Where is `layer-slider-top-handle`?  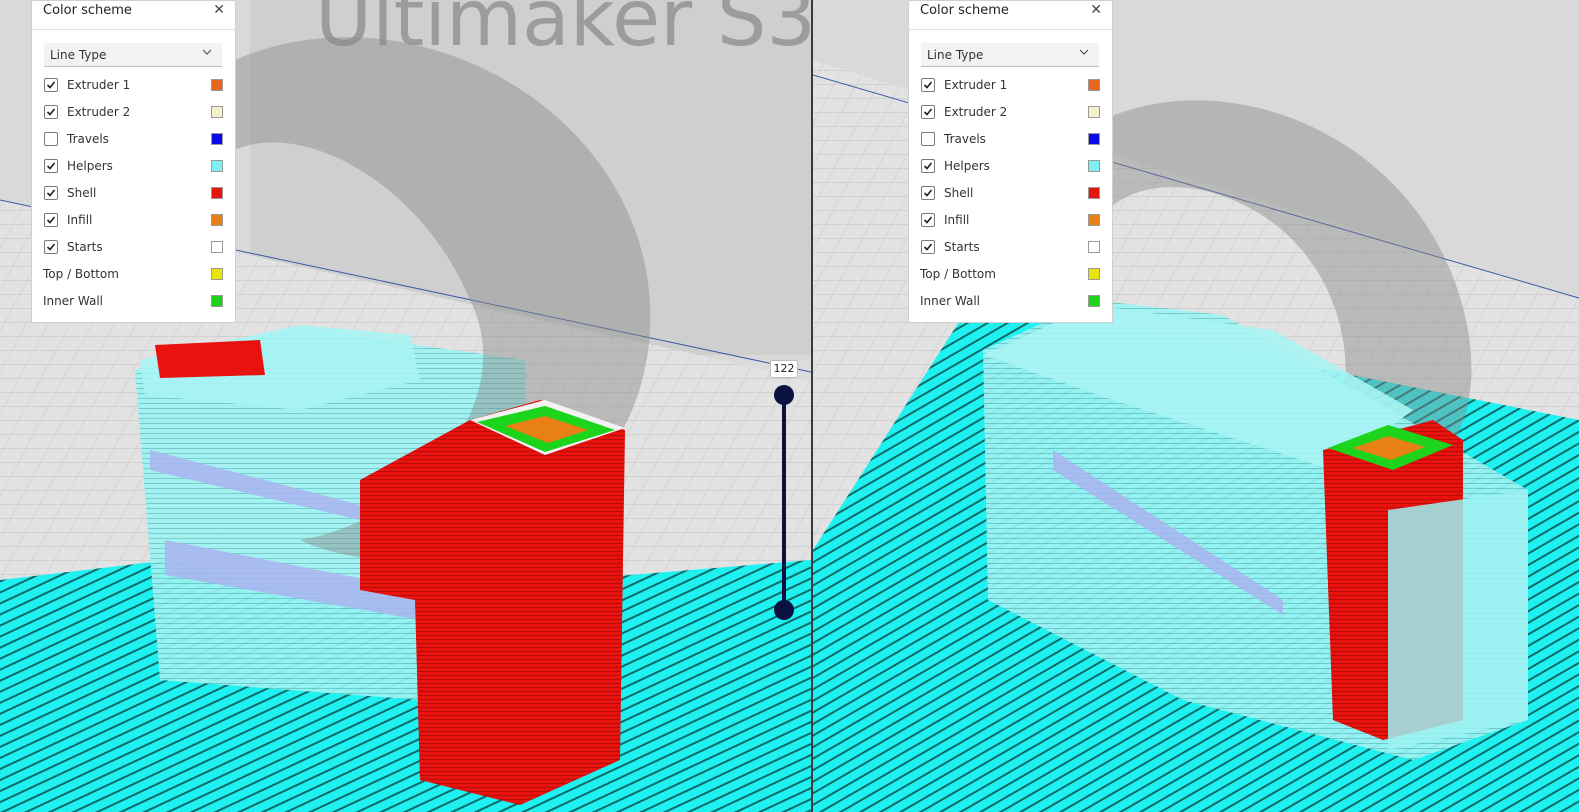
layer-slider-top-handle is located at coordinates (784, 395).